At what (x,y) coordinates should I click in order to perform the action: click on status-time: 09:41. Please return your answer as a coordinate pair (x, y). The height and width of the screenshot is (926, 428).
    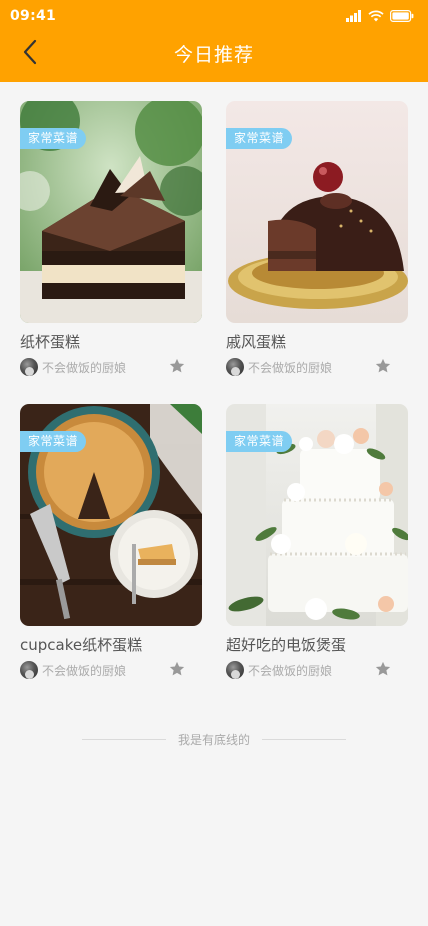
    Looking at the image, I should click on (33, 16).